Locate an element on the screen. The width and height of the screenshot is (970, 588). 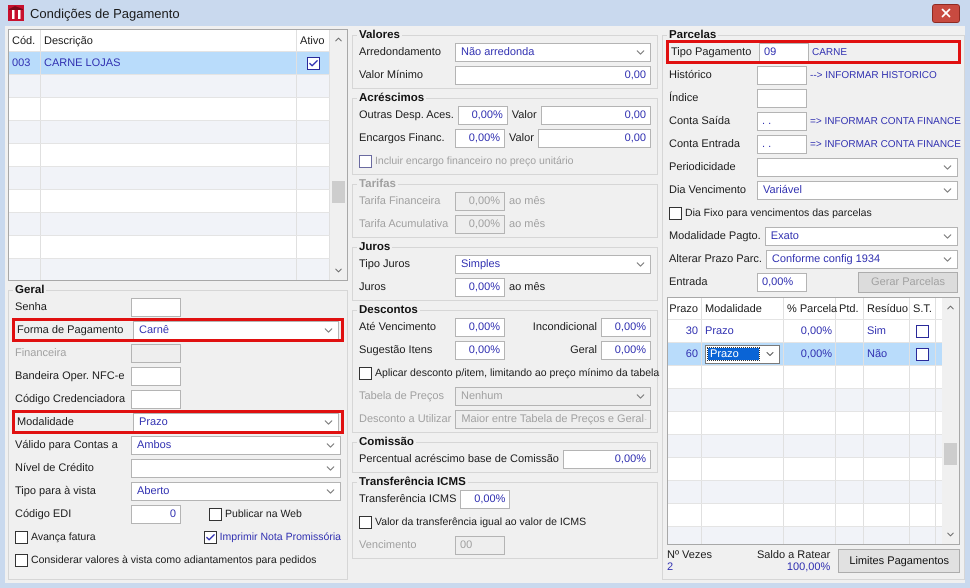
field-label: Tarifa Acumulativa is located at coordinates (404, 224).